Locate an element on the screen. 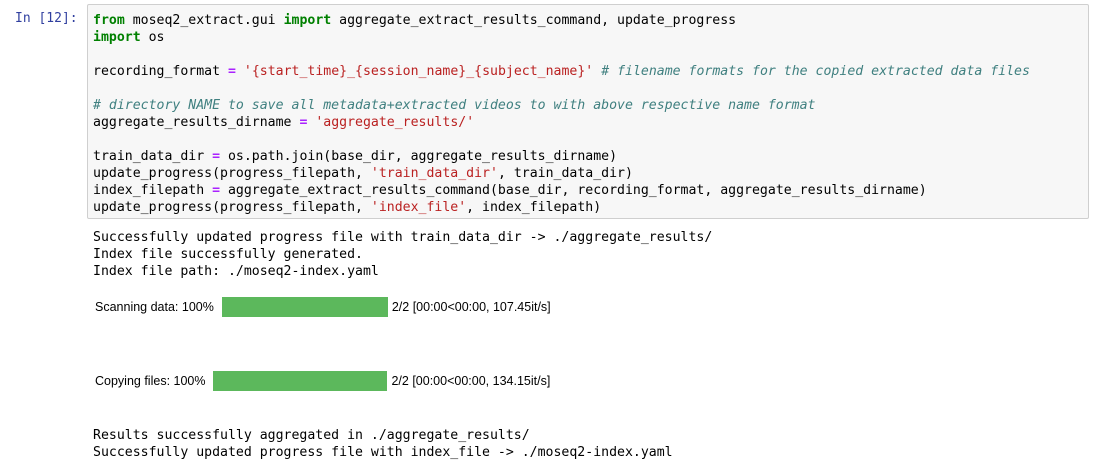 The image size is (1095, 466). code-string: 'train_data_dir' is located at coordinates (434, 173).